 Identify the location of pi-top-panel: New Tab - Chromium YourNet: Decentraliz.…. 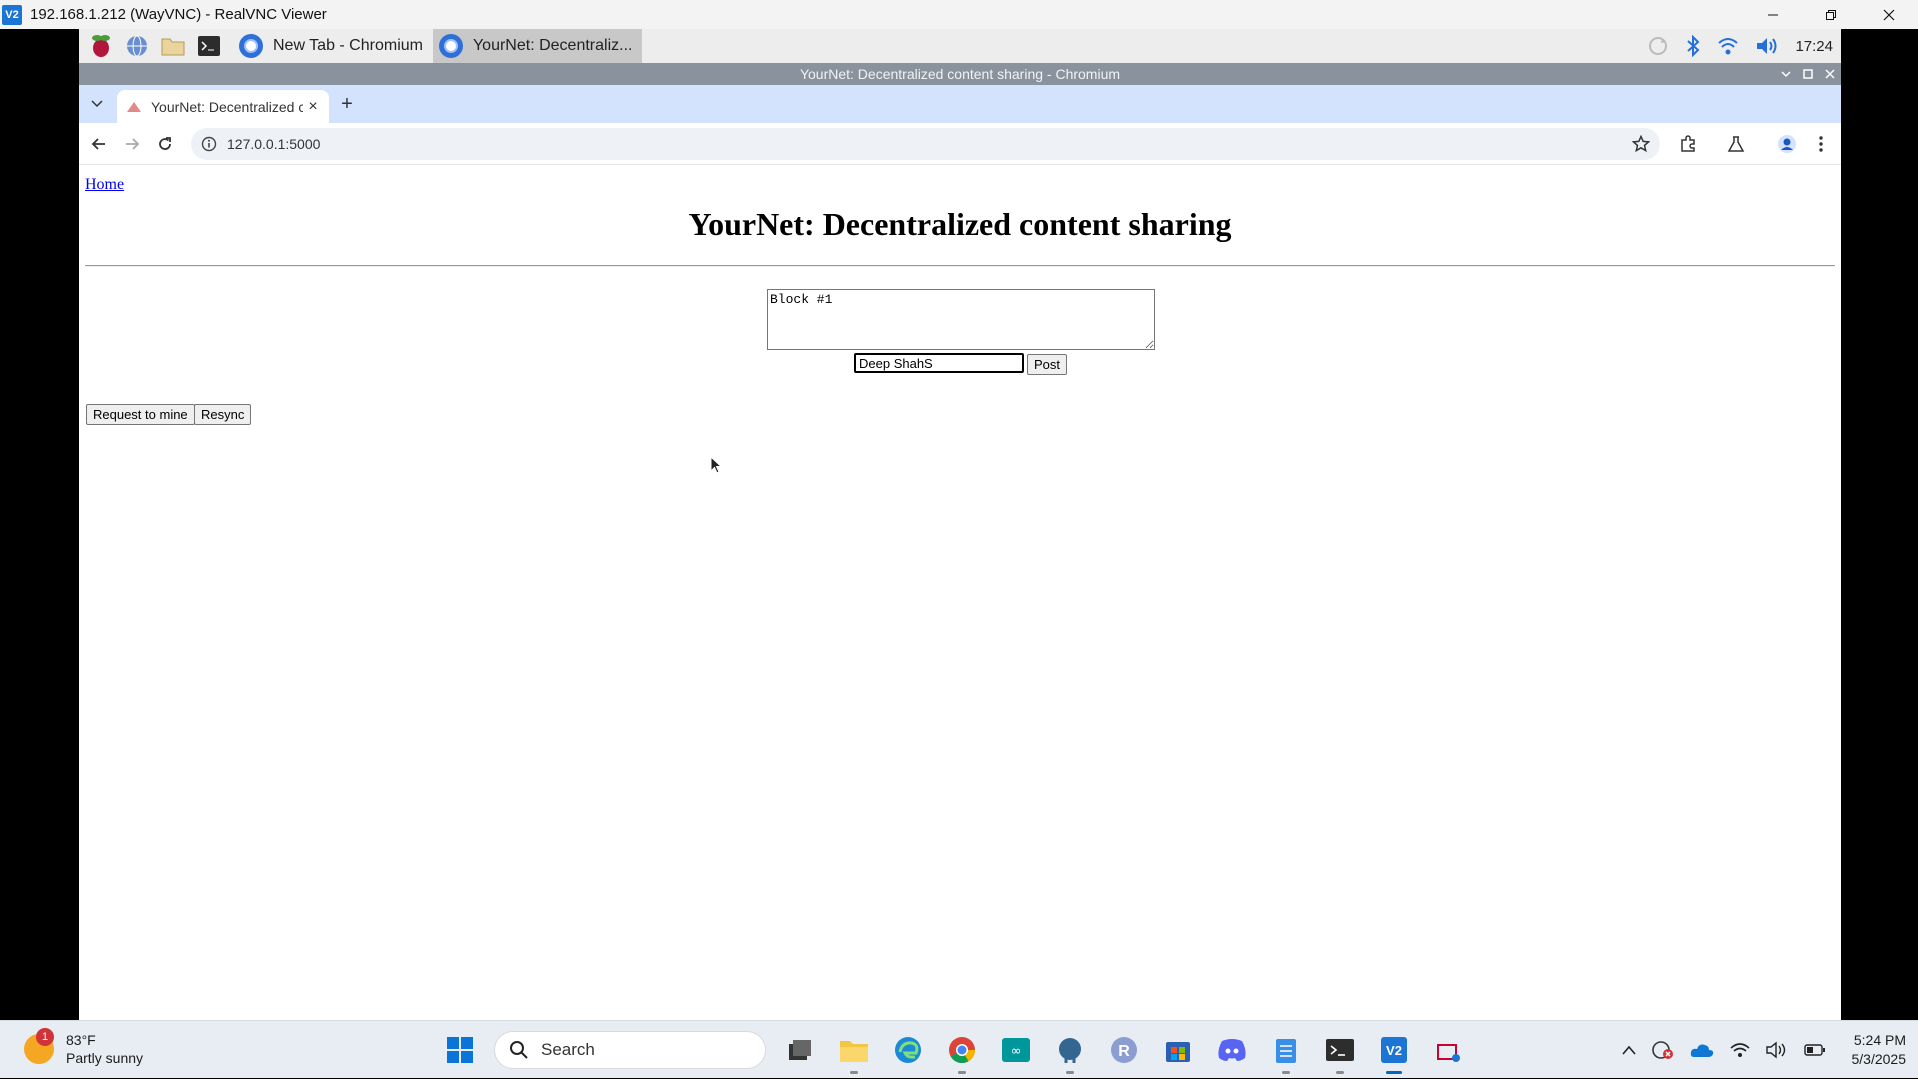
(960, 46).